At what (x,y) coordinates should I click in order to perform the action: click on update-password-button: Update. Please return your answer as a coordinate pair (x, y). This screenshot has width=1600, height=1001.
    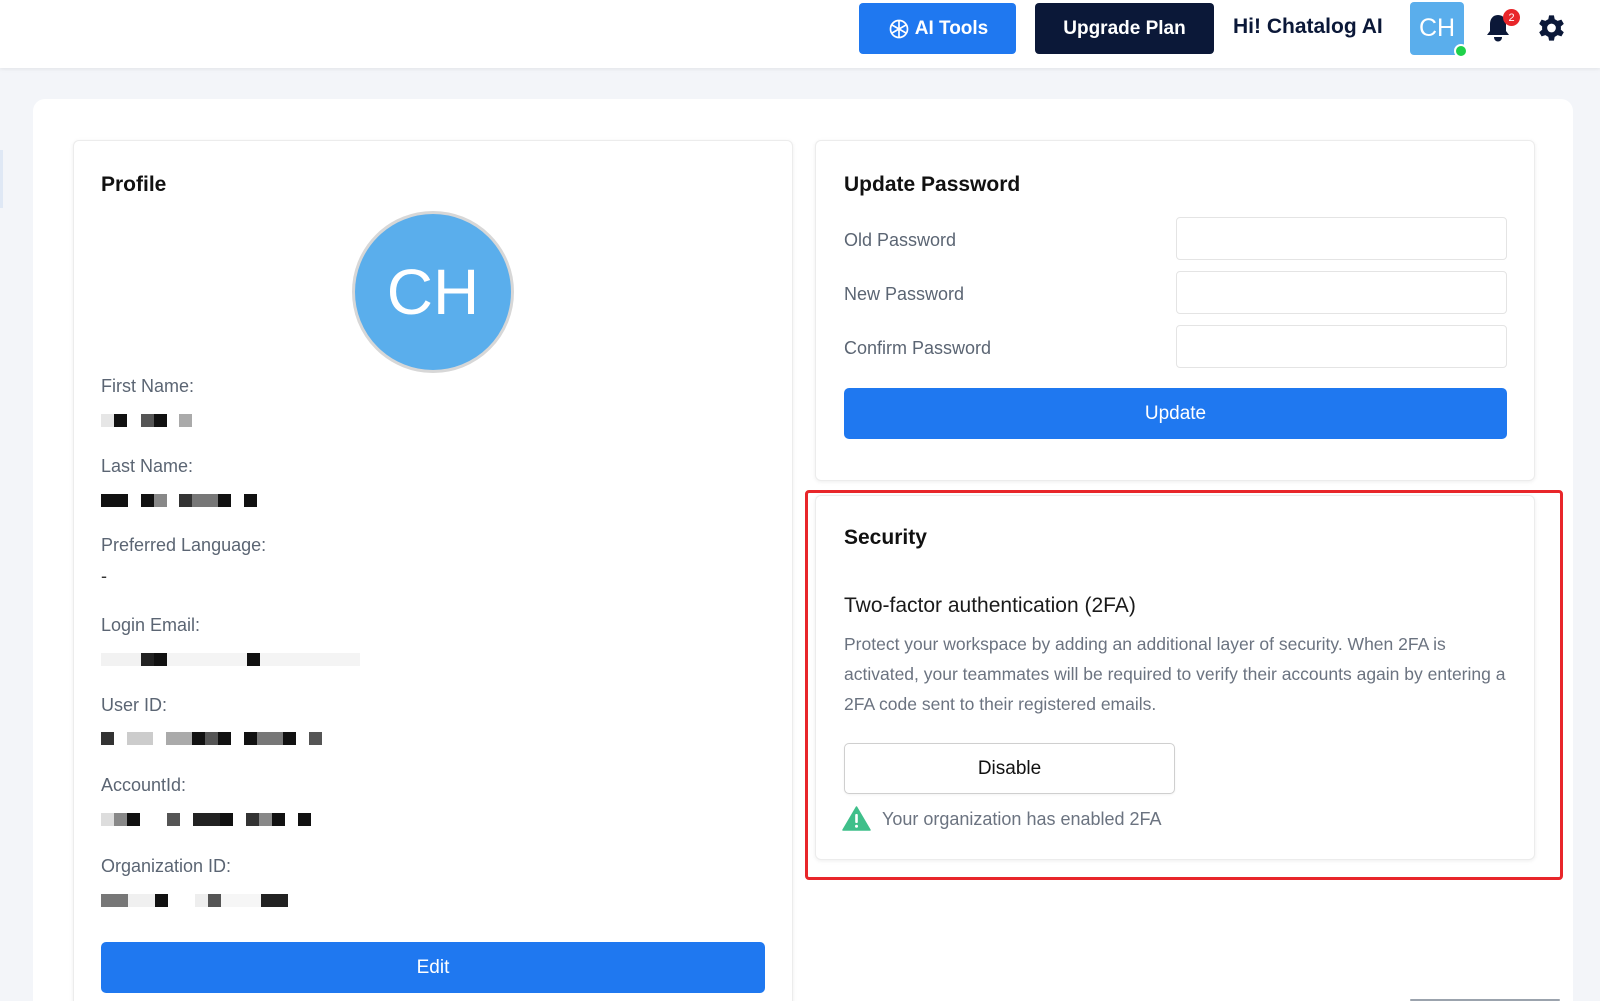
    Looking at the image, I should click on (1175, 413).